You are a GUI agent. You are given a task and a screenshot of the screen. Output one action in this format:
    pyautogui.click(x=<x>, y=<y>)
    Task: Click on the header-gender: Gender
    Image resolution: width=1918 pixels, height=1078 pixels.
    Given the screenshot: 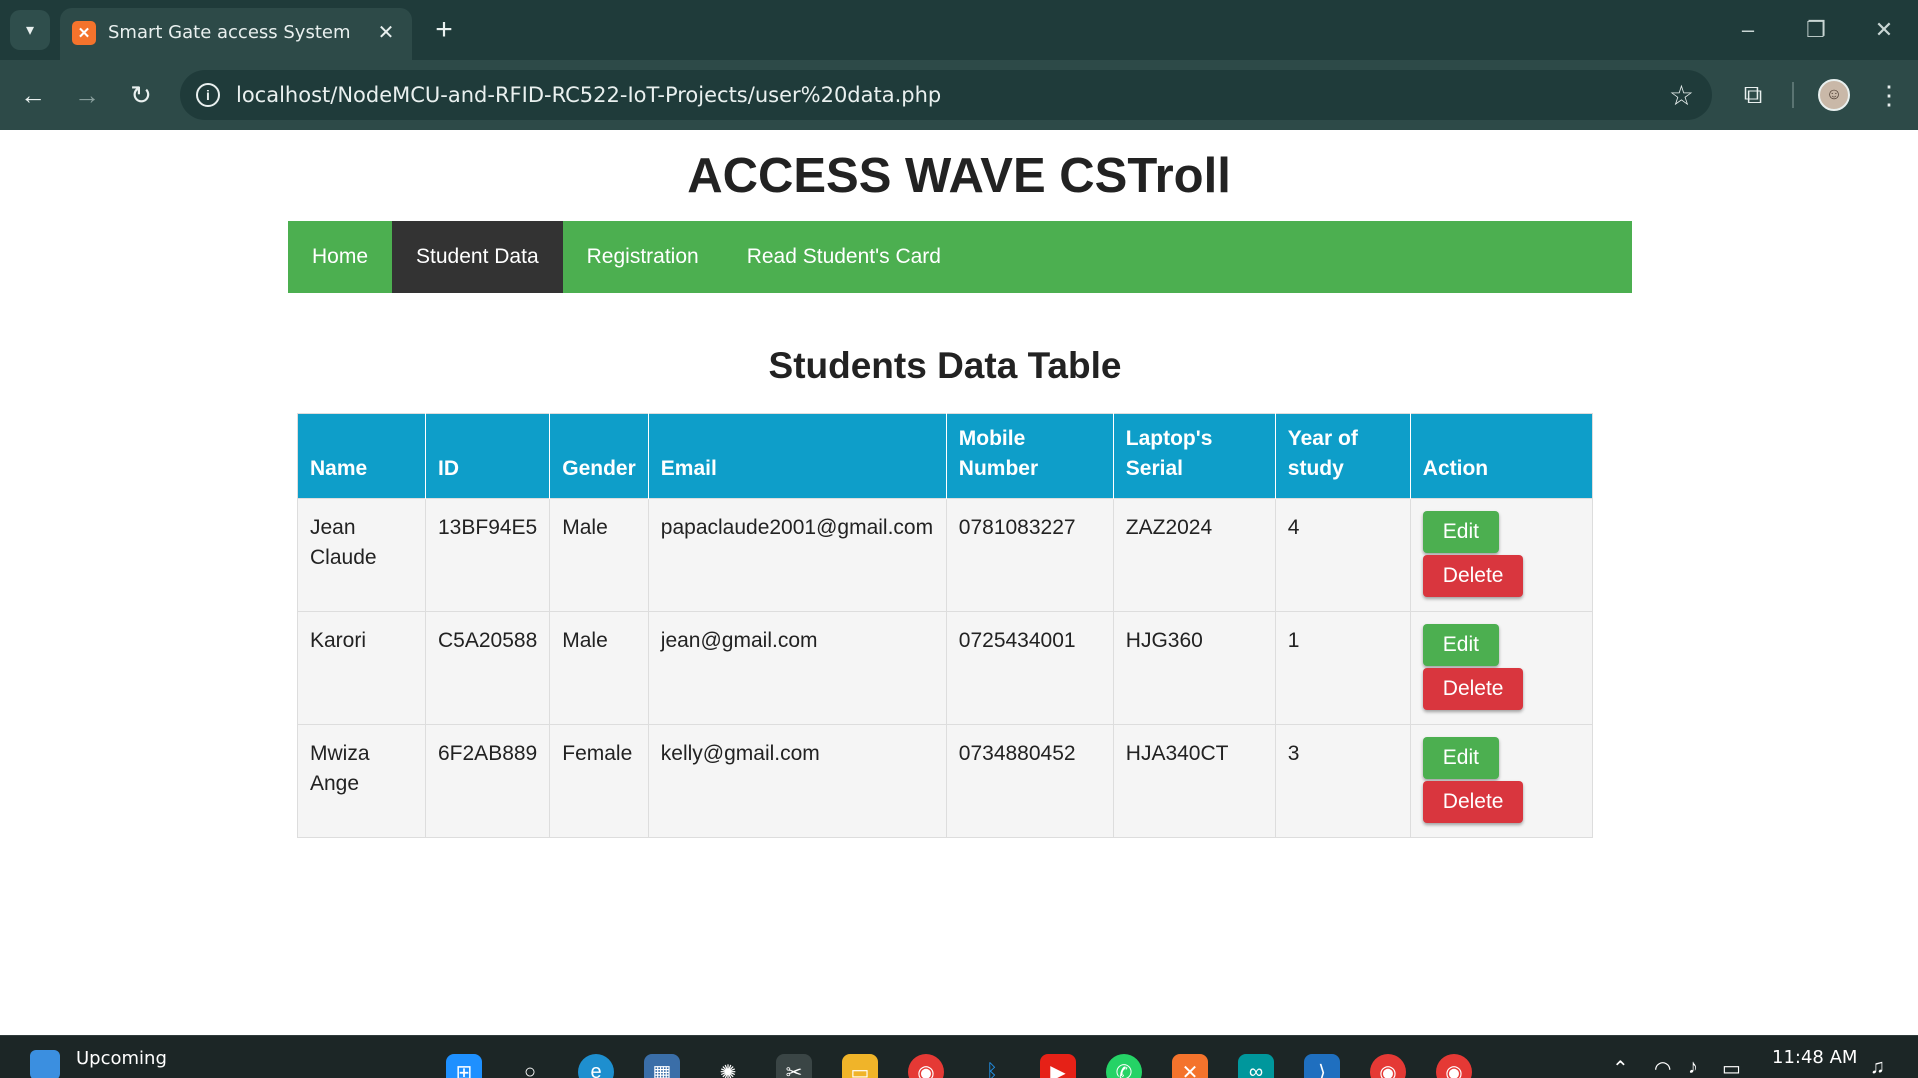 What is the action you would take?
    pyautogui.click(x=599, y=456)
    